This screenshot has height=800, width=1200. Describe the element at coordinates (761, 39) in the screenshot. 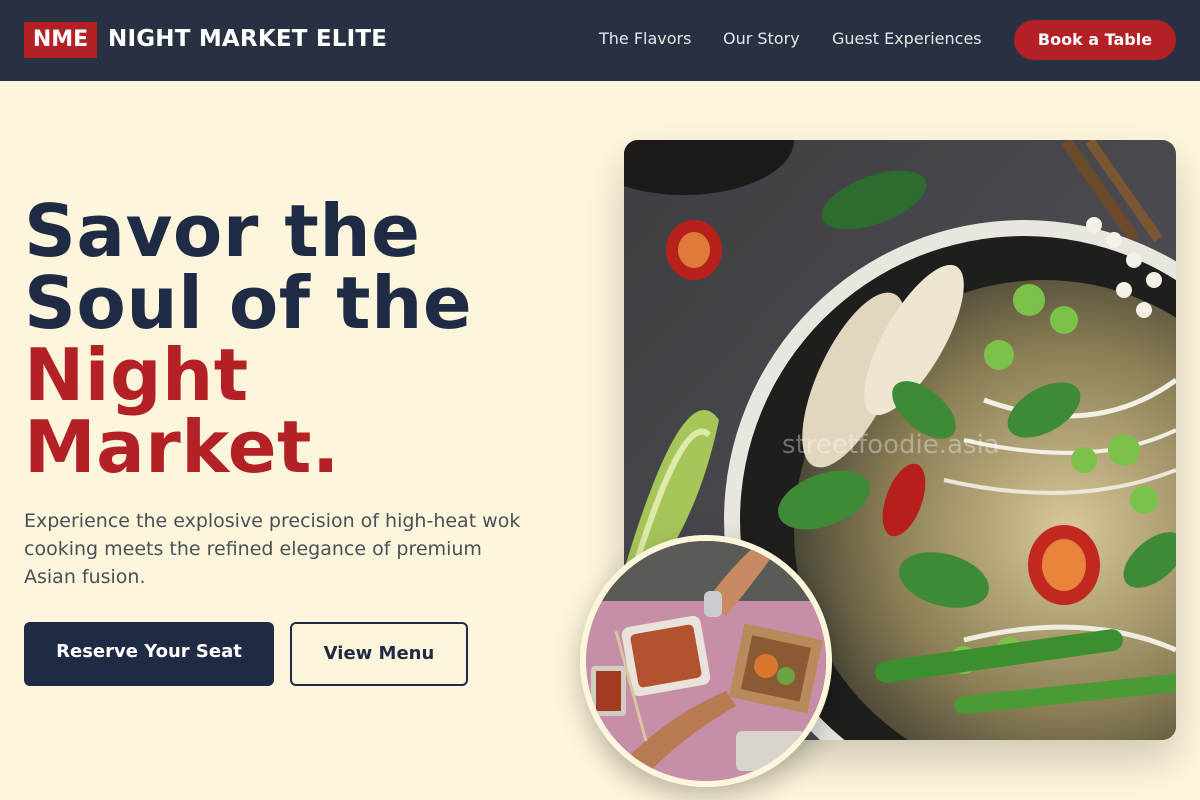

I see `nav-link-our-story: Our Story` at that location.